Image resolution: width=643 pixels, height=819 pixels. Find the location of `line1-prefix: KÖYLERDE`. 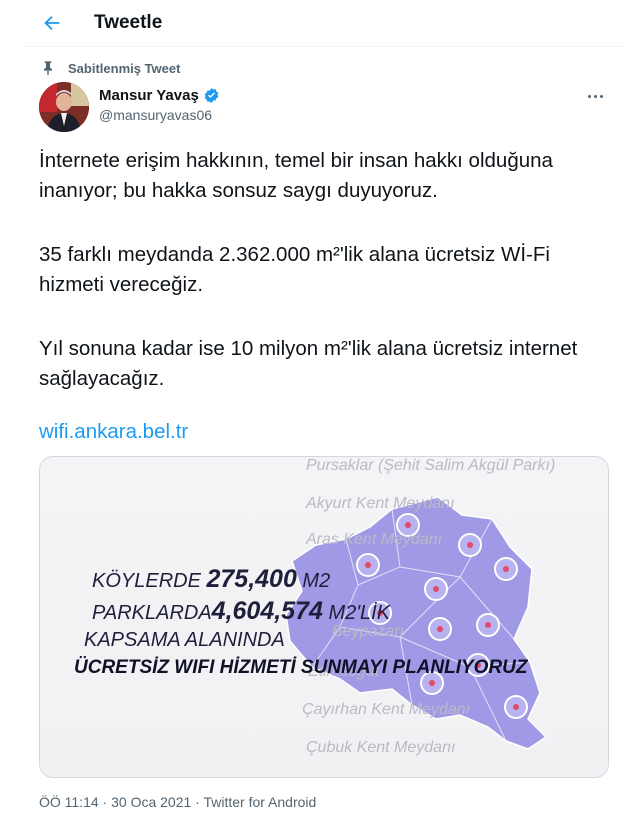

line1-prefix: KÖYLERDE is located at coordinates (149, 581).